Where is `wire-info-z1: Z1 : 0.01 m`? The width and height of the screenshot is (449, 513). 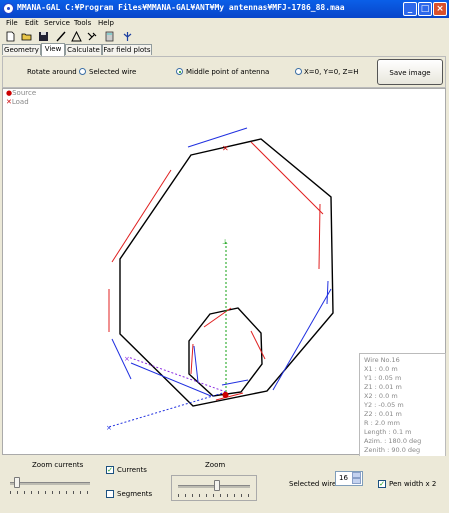
wire-info-z1: Z1 : 0.01 m is located at coordinates (383, 387).